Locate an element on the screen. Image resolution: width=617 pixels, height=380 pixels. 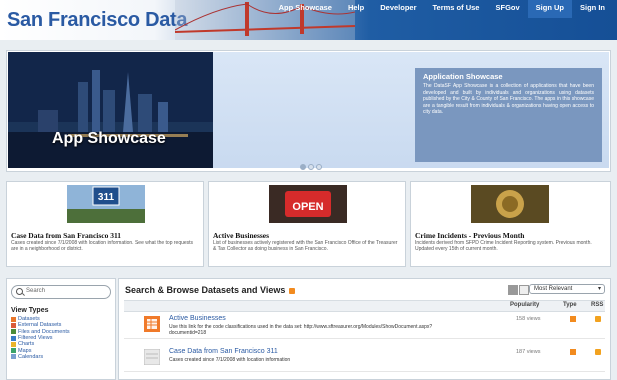
grid-view-icon is located at coordinates (524, 290).